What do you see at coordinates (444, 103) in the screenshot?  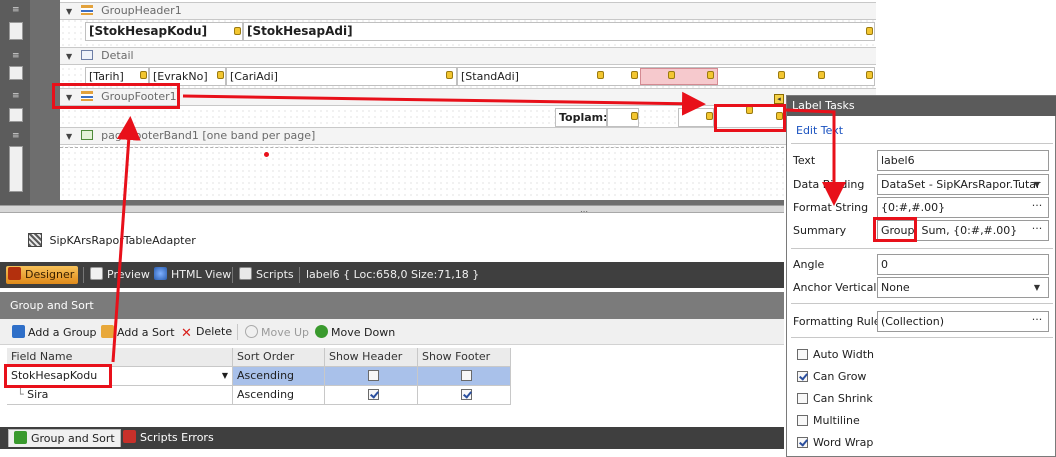 I see `arrow-to-label6` at bounding box center [444, 103].